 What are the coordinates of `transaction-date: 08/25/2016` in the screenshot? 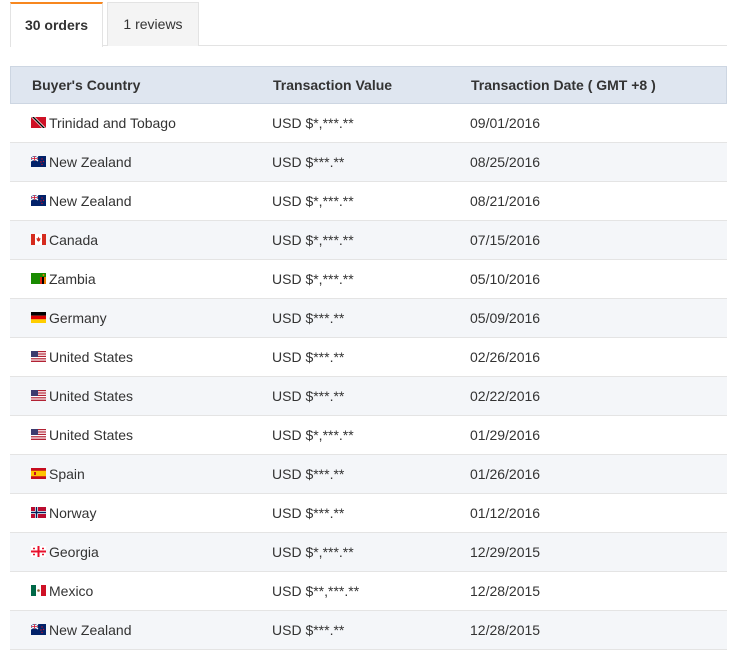 It's located at (505, 162).